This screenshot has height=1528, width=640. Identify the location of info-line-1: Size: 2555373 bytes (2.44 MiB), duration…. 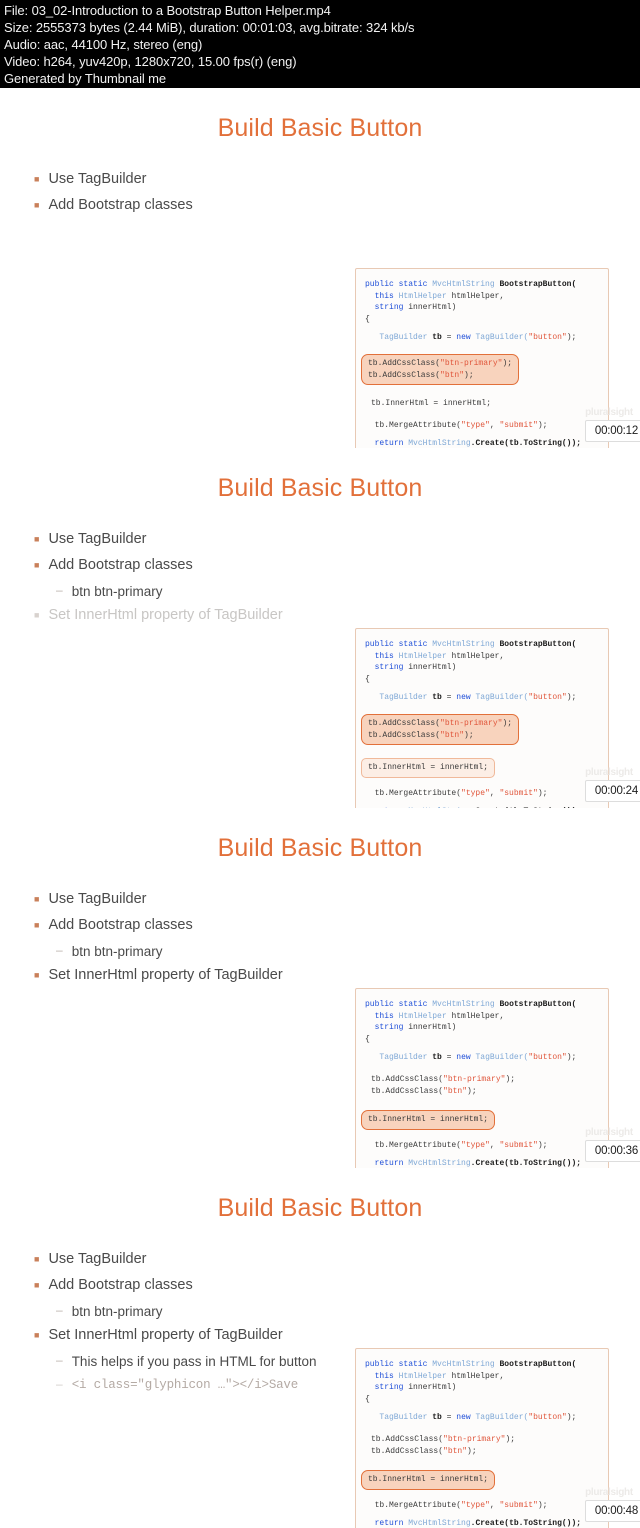
(209, 27).